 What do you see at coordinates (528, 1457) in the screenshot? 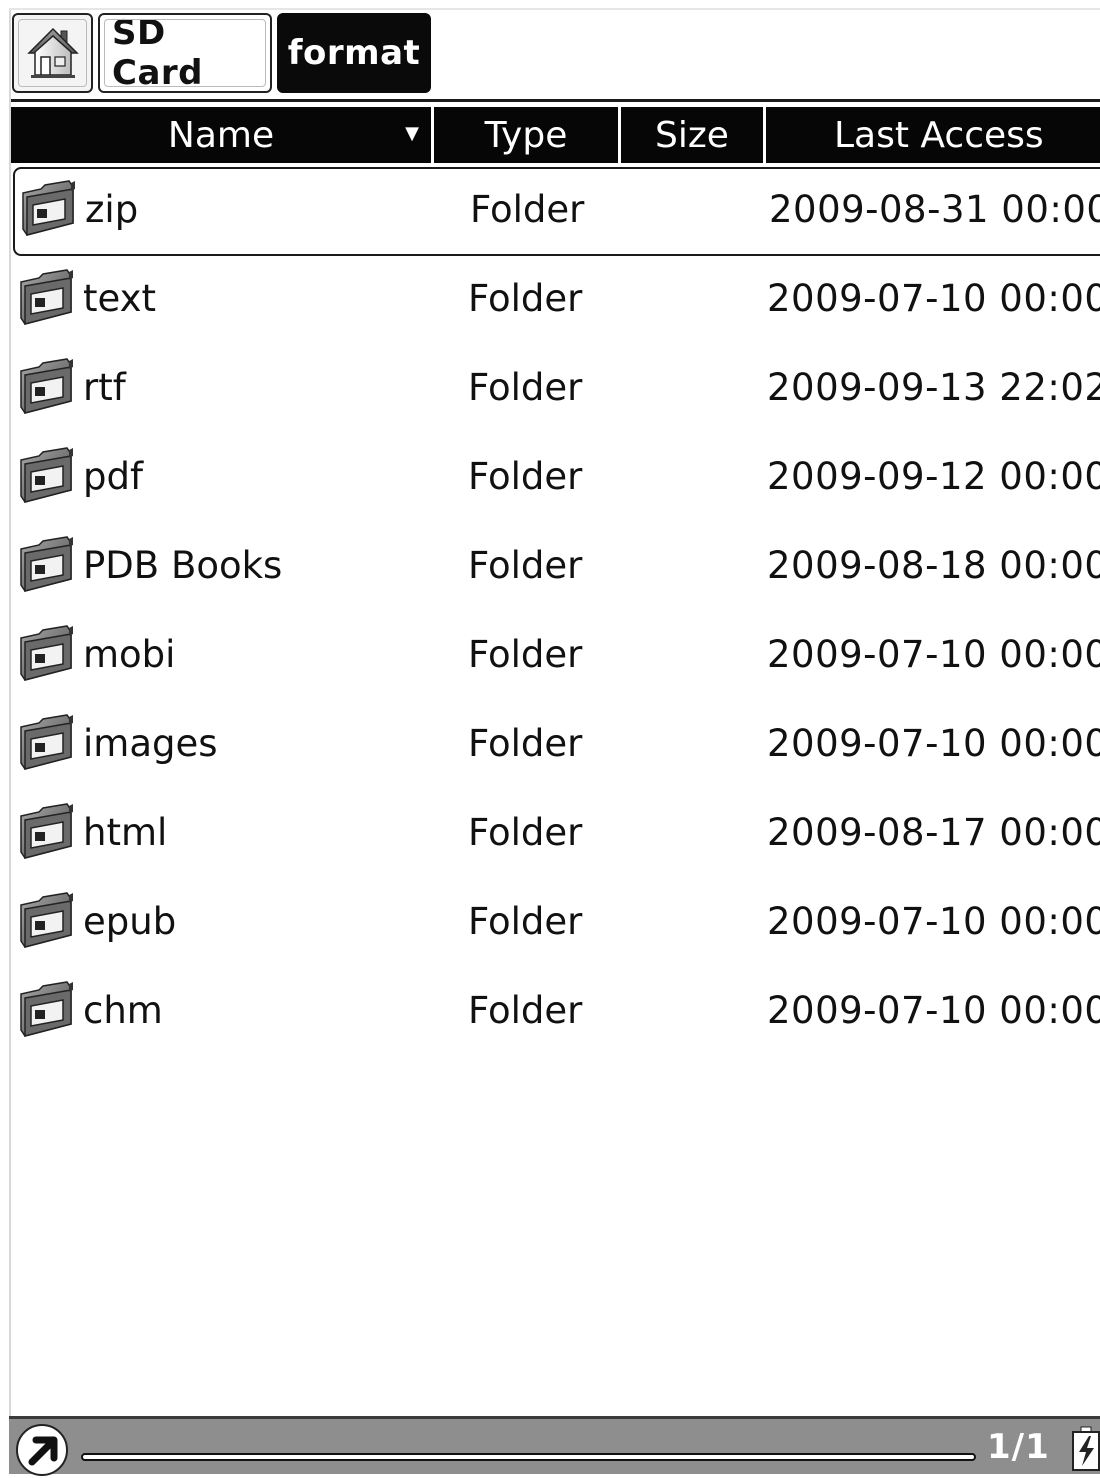
I see `page-progress-bar` at bounding box center [528, 1457].